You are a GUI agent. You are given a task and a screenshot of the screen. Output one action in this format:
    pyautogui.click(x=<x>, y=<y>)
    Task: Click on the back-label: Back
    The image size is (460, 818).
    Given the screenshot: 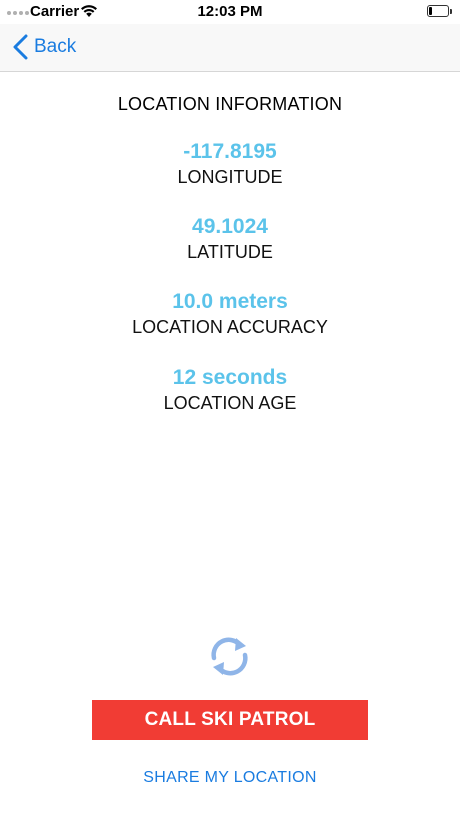 What is the action you would take?
    pyautogui.click(x=55, y=46)
    